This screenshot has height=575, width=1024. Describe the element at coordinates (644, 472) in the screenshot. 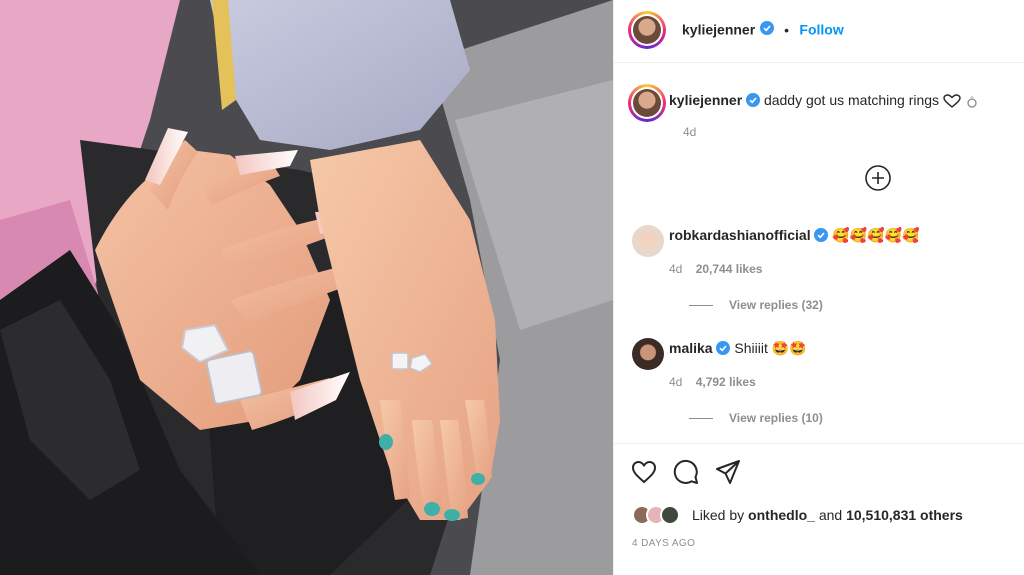

I see `heart-outline-icon` at that location.